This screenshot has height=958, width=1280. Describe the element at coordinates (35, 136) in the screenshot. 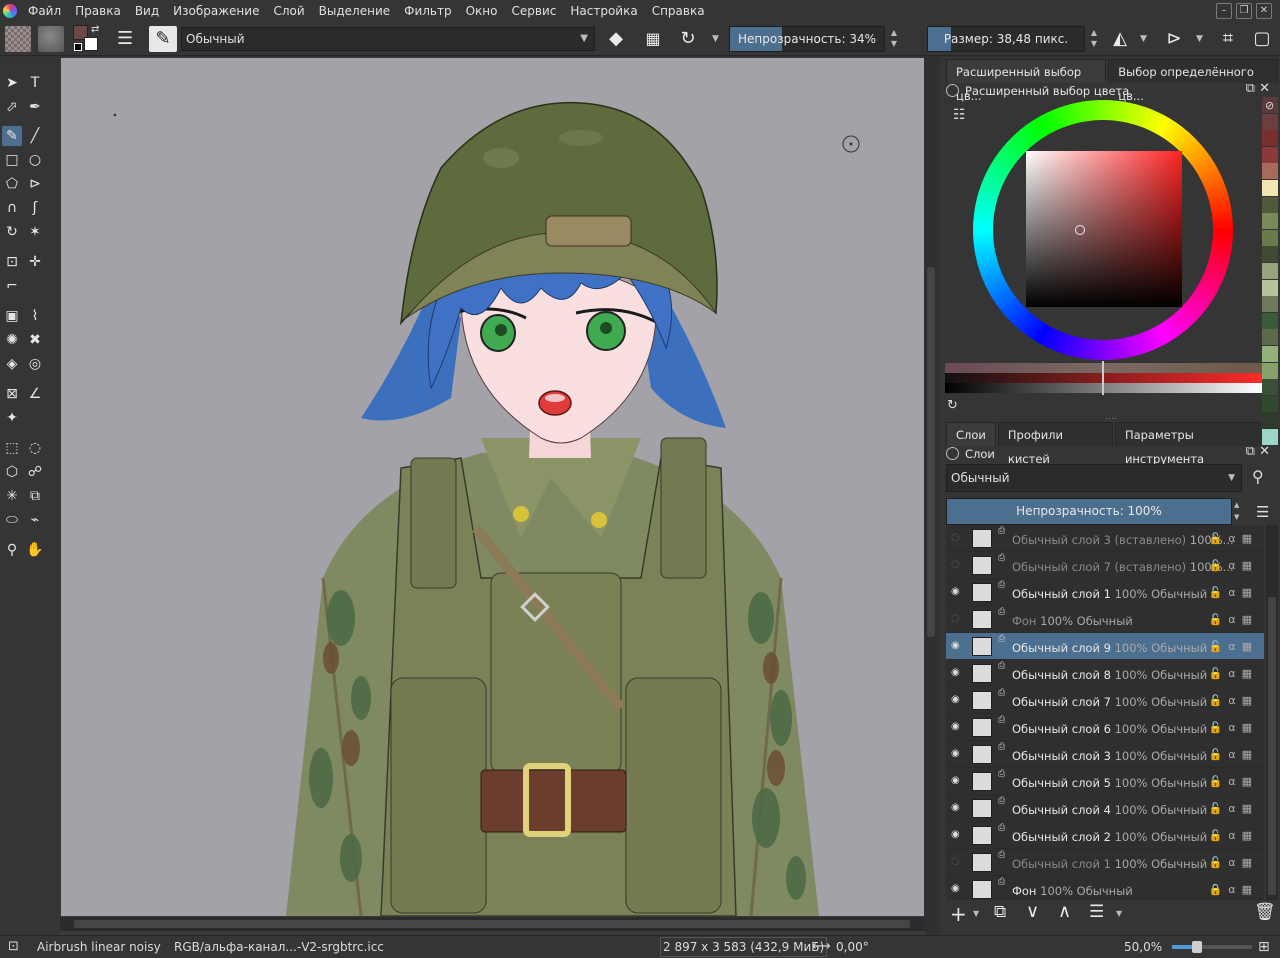

I see `line-tool-icon: ╱` at that location.